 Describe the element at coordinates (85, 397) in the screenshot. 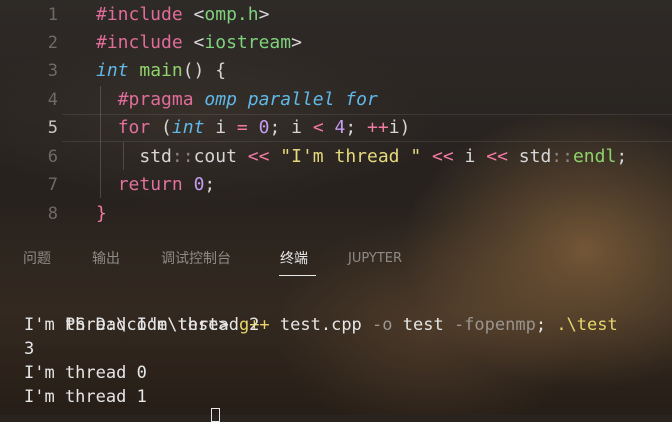

I see `terminal-output-line: I'm thread 1` at that location.